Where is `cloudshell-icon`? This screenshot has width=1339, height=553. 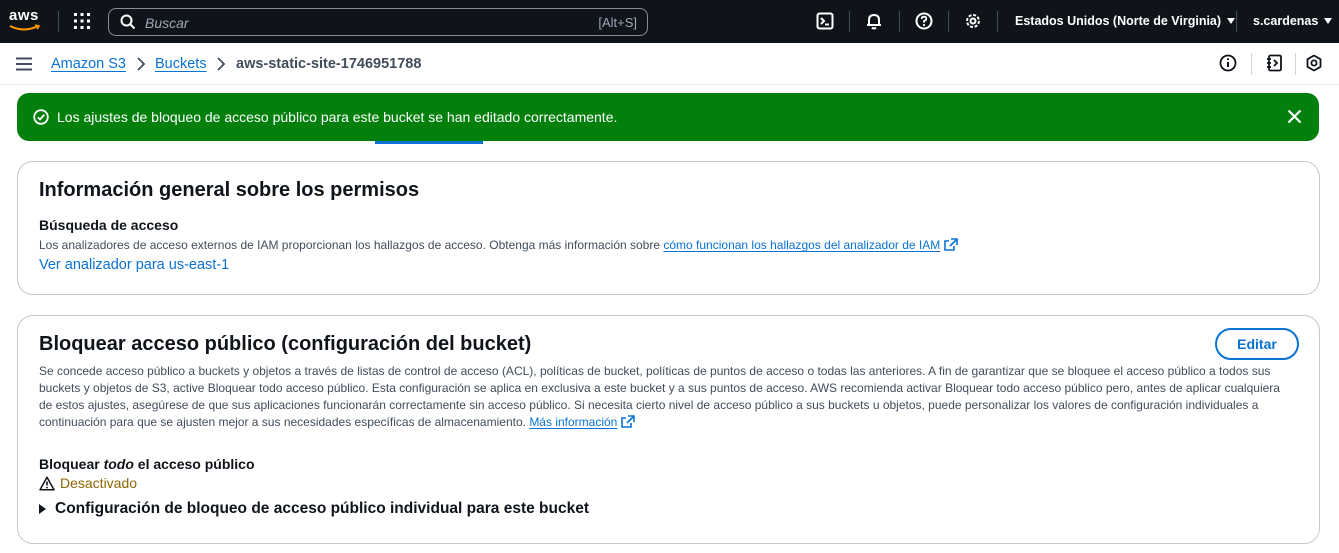 cloudshell-icon is located at coordinates (825, 21).